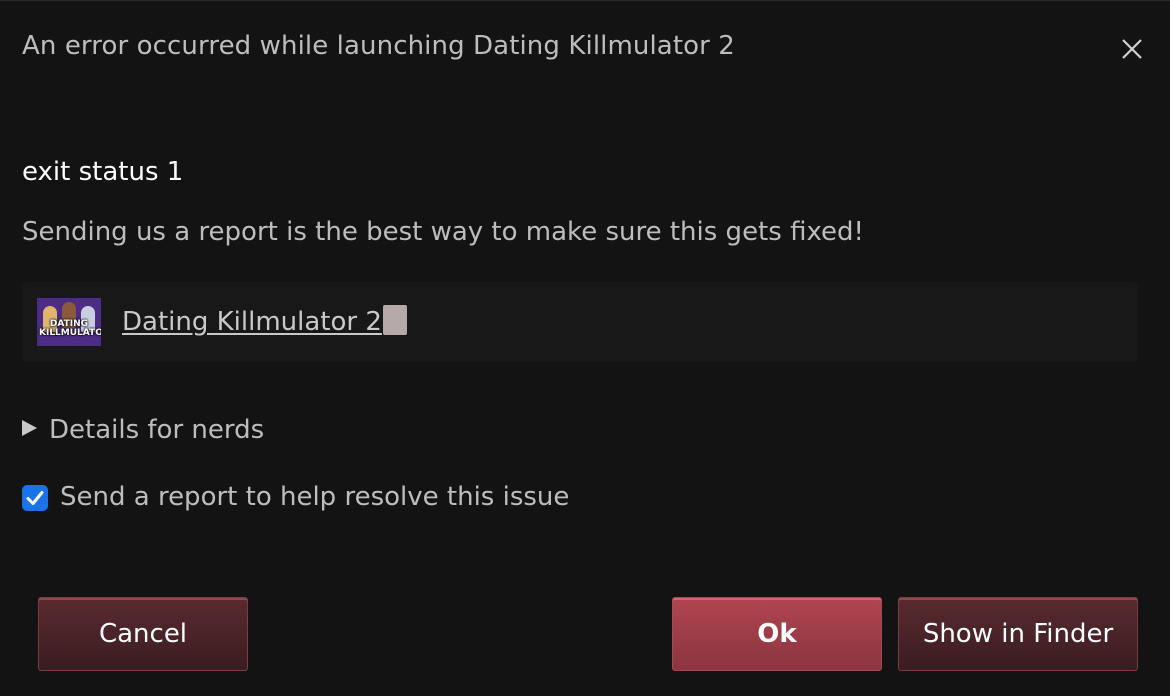  What do you see at coordinates (103, 172) in the screenshot?
I see `error-status: exit status 1` at bounding box center [103, 172].